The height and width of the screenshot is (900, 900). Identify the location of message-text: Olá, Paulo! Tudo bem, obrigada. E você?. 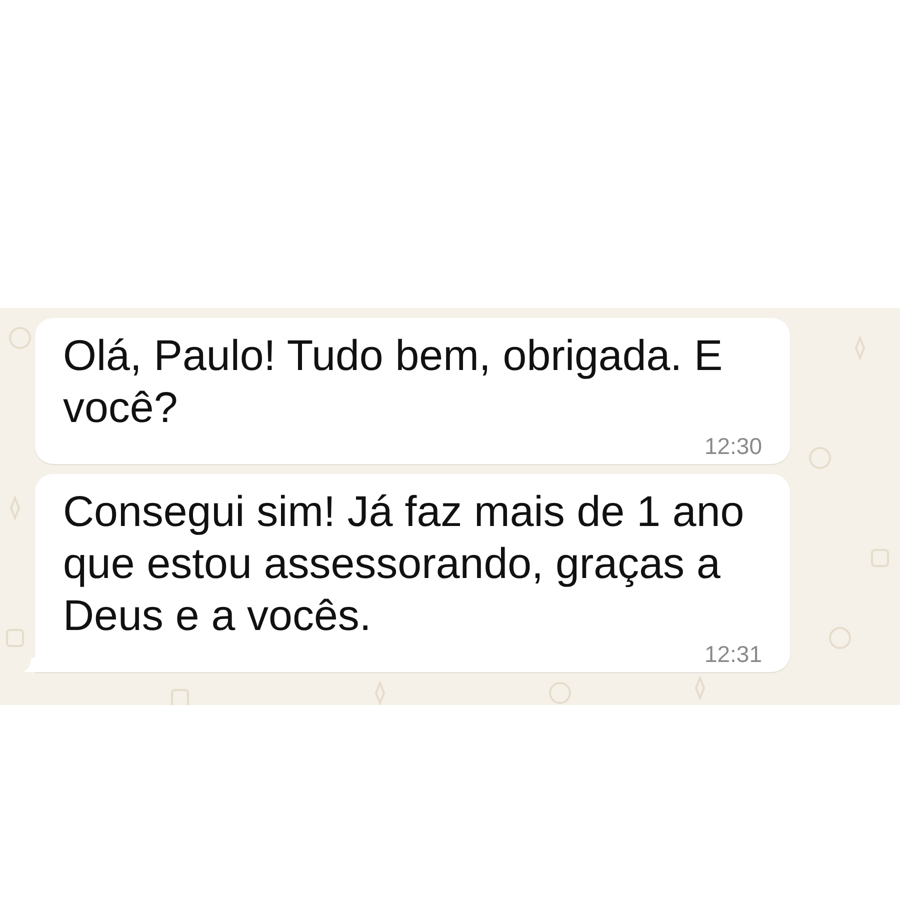
(393, 382).